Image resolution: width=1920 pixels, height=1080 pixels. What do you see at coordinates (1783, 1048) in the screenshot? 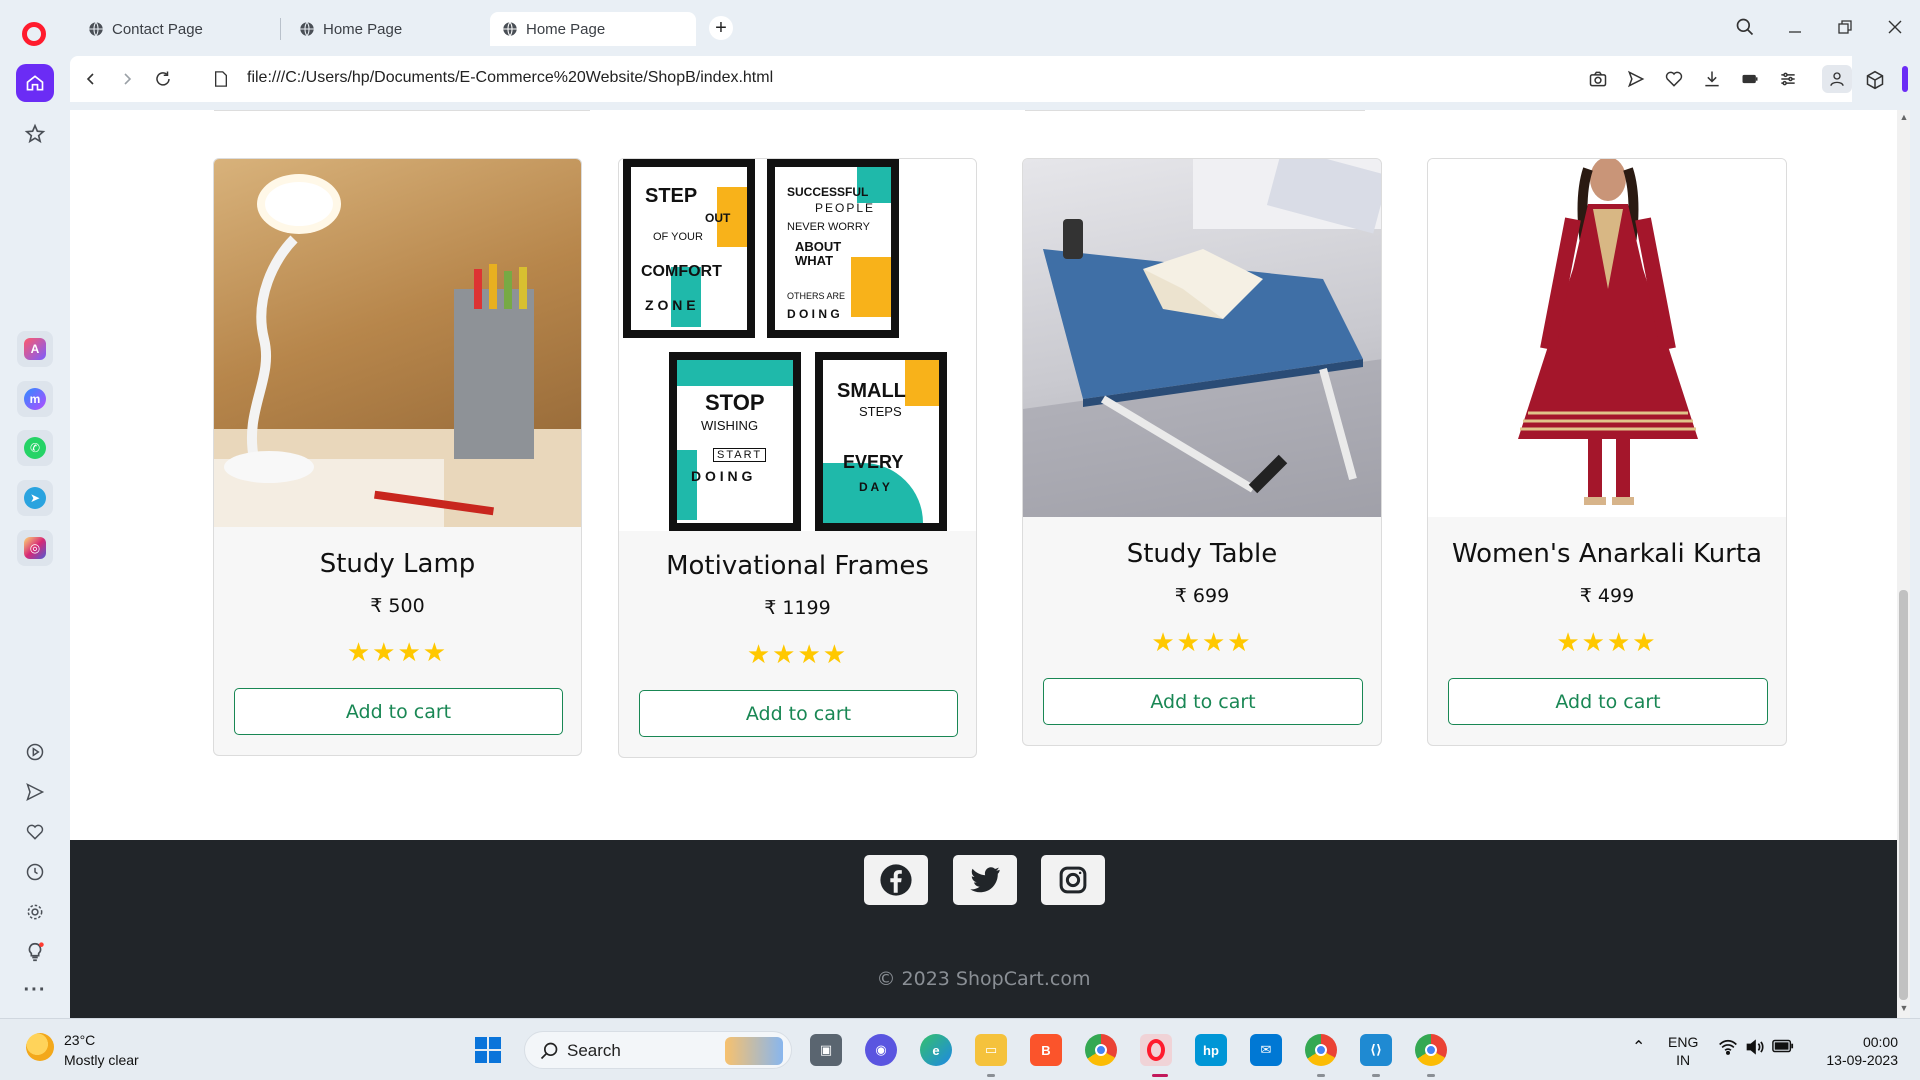
I see `battery-icon` at bounding box center [1783, 1048].